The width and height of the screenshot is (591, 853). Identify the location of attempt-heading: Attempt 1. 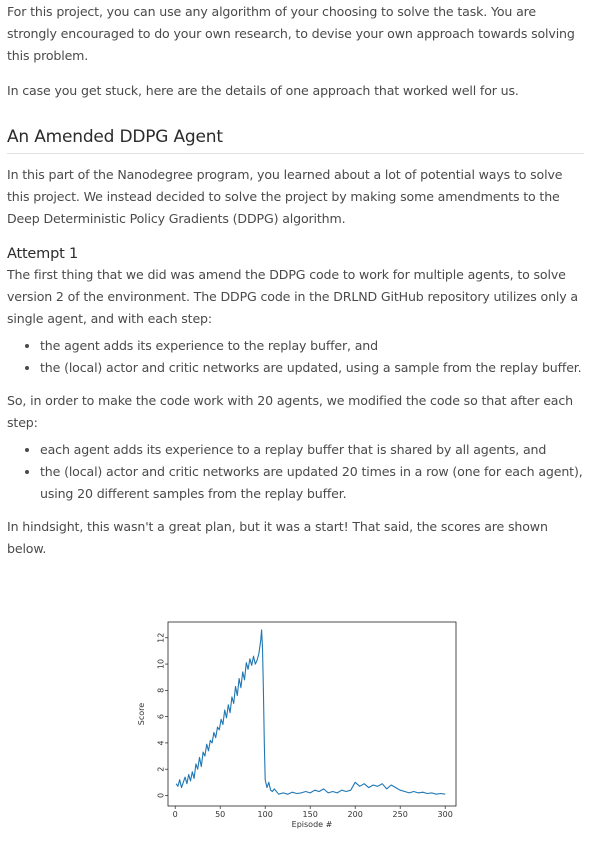
(43, 254).